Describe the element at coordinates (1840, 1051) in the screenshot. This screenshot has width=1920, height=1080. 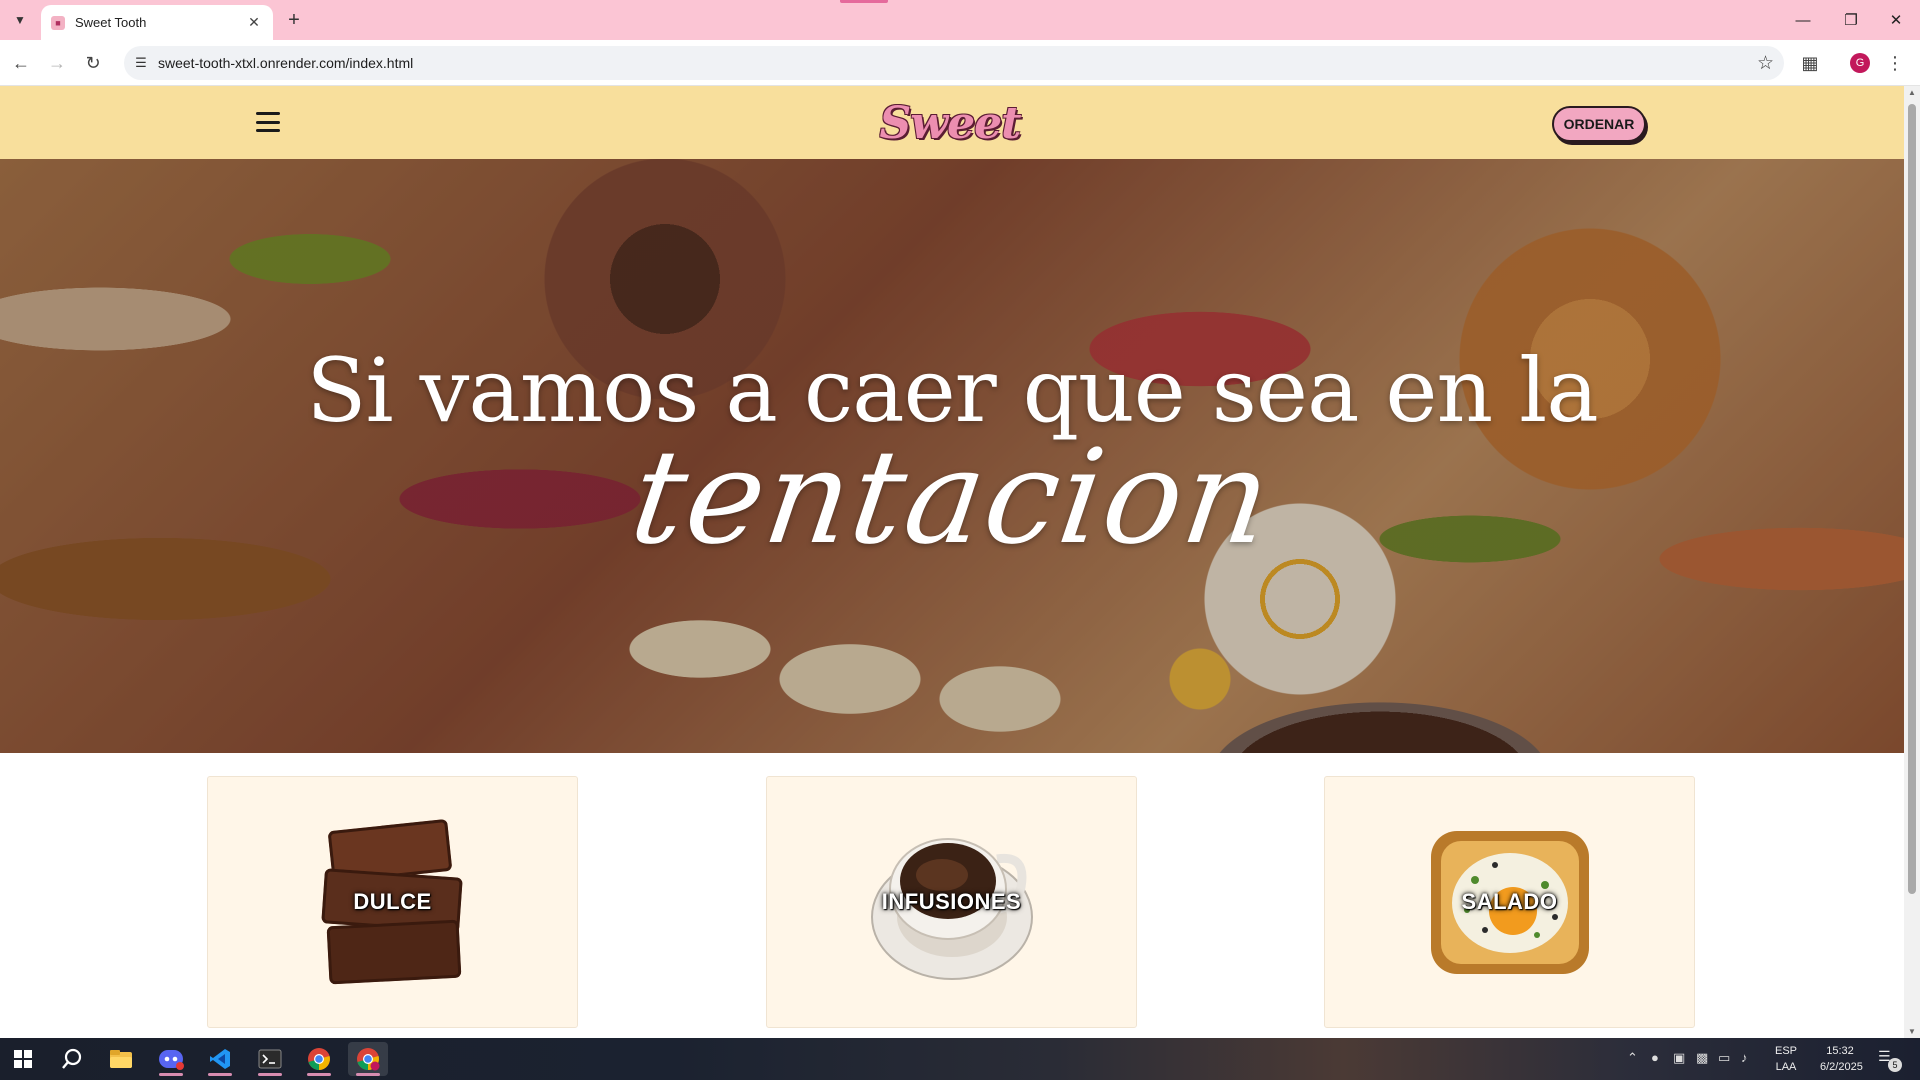
I see `clock-time: 15:32` at that location.